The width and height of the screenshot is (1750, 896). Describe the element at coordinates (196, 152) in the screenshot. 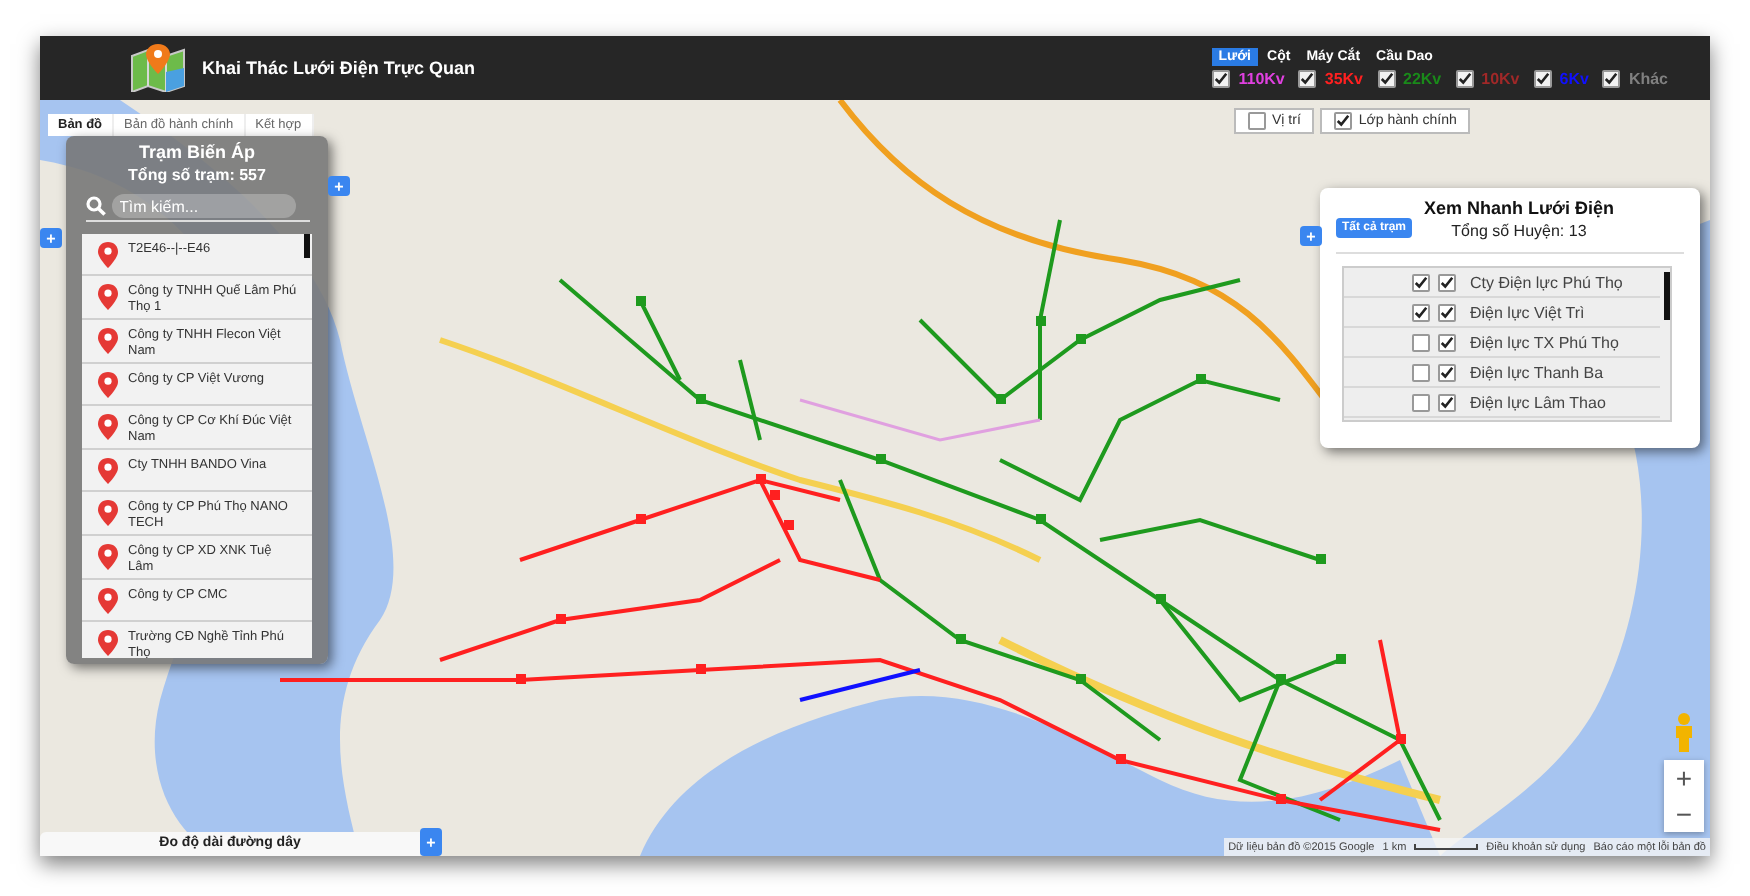

I see `panel-title: Trạm Biến Áp` at that location.